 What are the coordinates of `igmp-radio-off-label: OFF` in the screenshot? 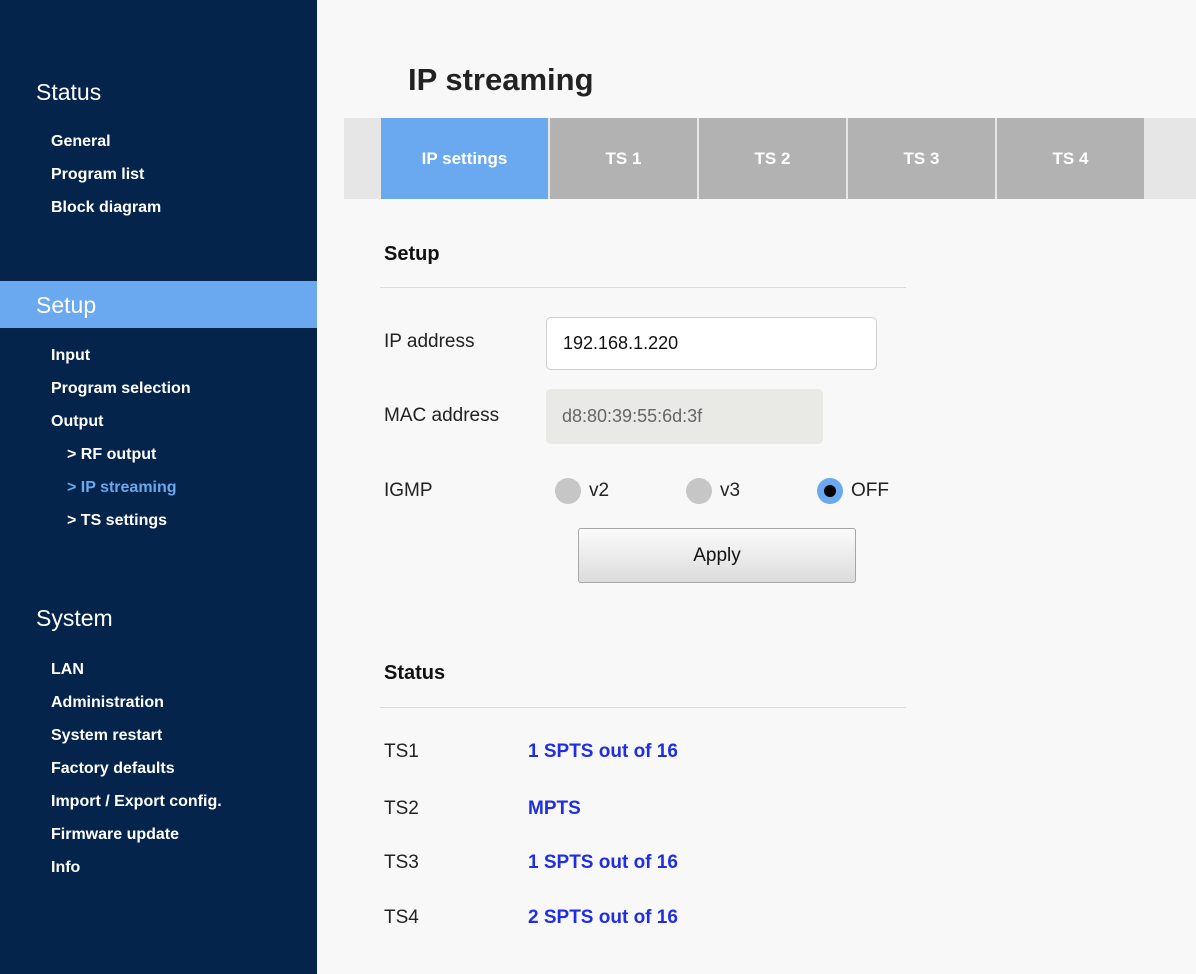 It's located at (870, 490).